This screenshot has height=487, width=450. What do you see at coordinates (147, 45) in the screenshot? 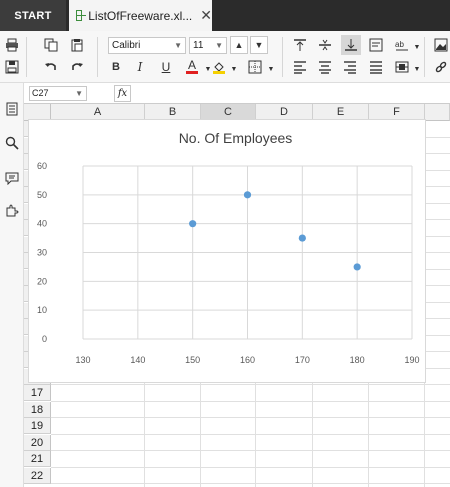
I see `font-name-select: Calibri ▼` at bounding box center [147, 45].